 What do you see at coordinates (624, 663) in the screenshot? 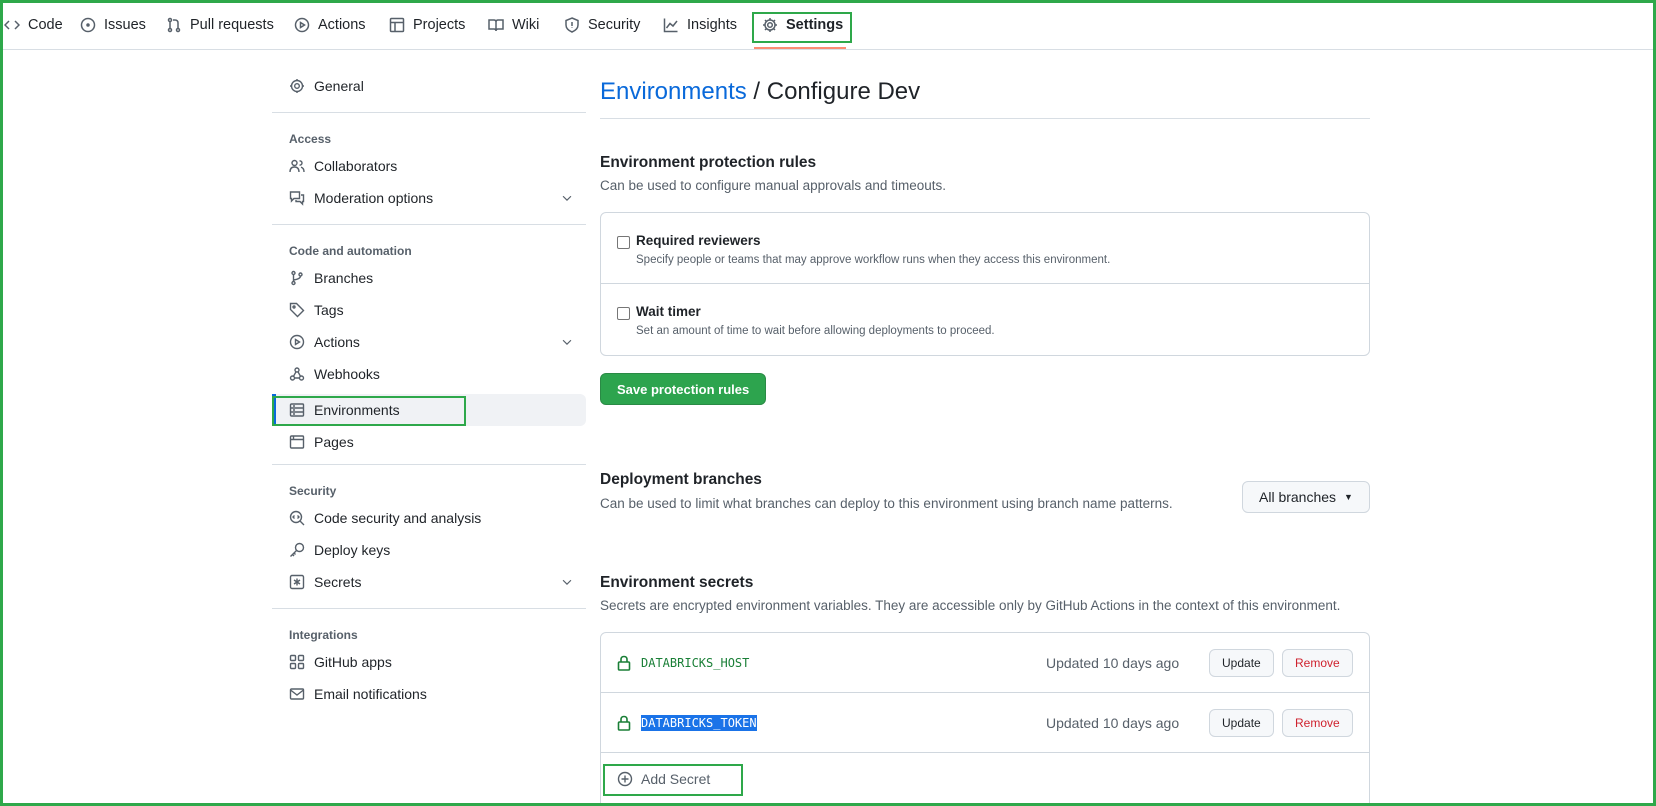
I see `lock-icon` at bounding box center [624, 663].